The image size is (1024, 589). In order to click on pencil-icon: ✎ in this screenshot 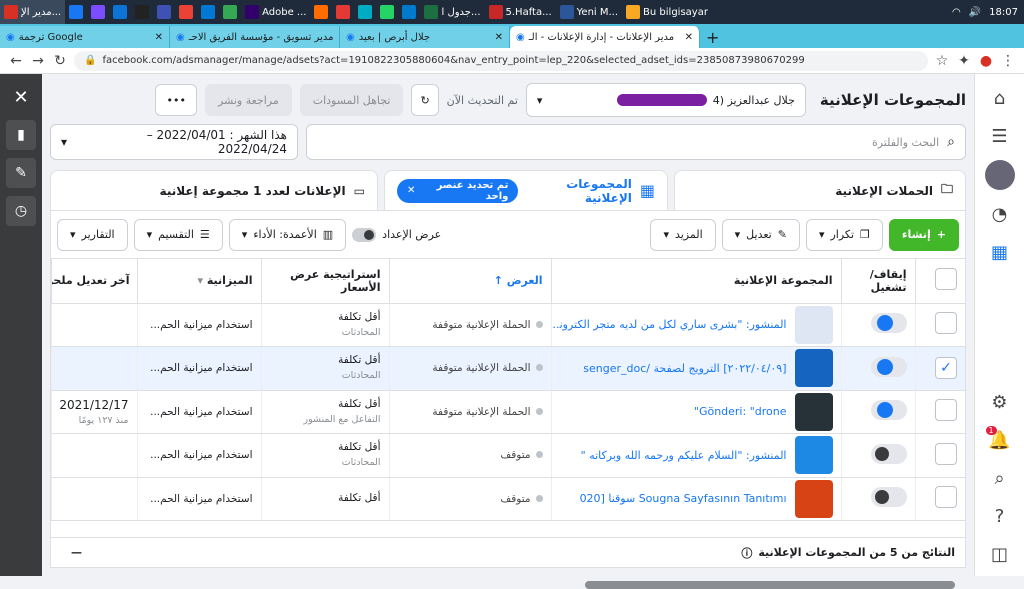, I will do `click(21, 173)`.